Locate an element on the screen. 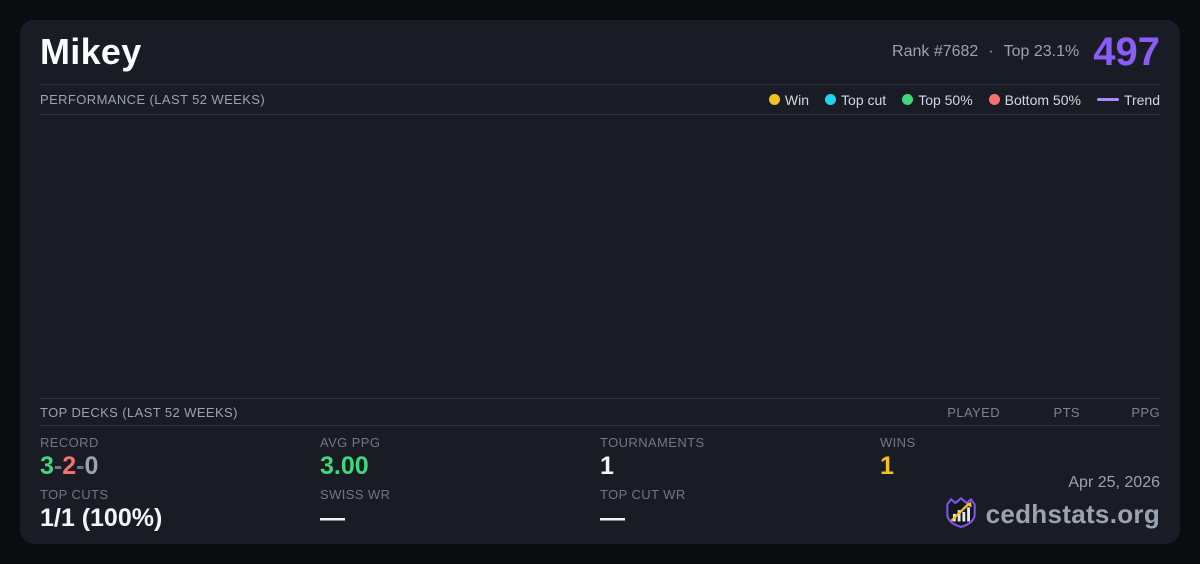 The image size is (1200, 564). header-right: Rank #7682 · Top 23.1% 497 is located at coordinates (1026, 52).